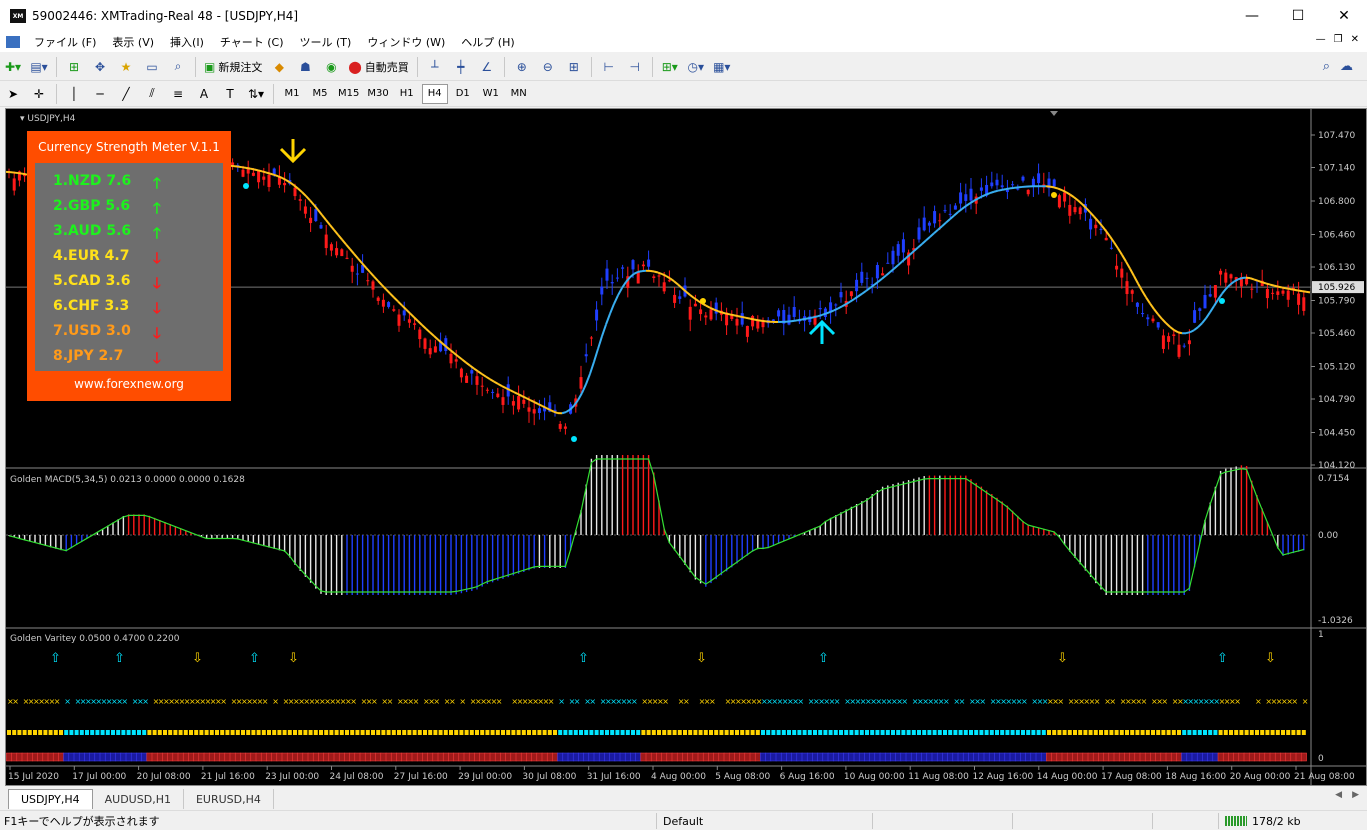  What do you see at coordinates (1195, 777) in the screenshot?
I see `time-tick-label: 18 Aug 16:00` at bounding box center [1195, 777].